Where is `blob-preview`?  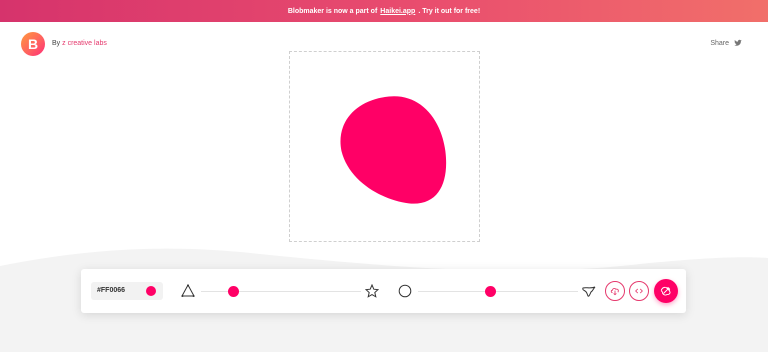
blob-preview is located at coordinates (393, 150).